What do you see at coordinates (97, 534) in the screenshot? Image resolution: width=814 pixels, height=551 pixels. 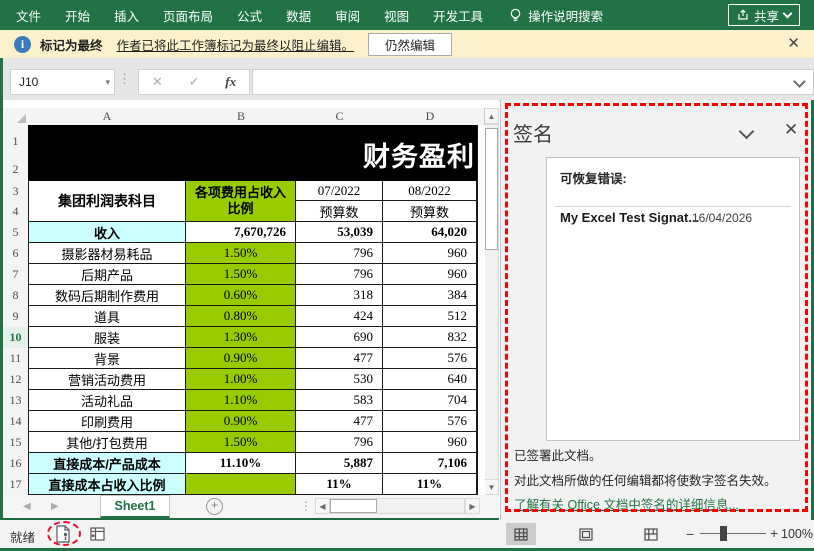 I see `macro-record-icon` at bounding box center [97, 534].